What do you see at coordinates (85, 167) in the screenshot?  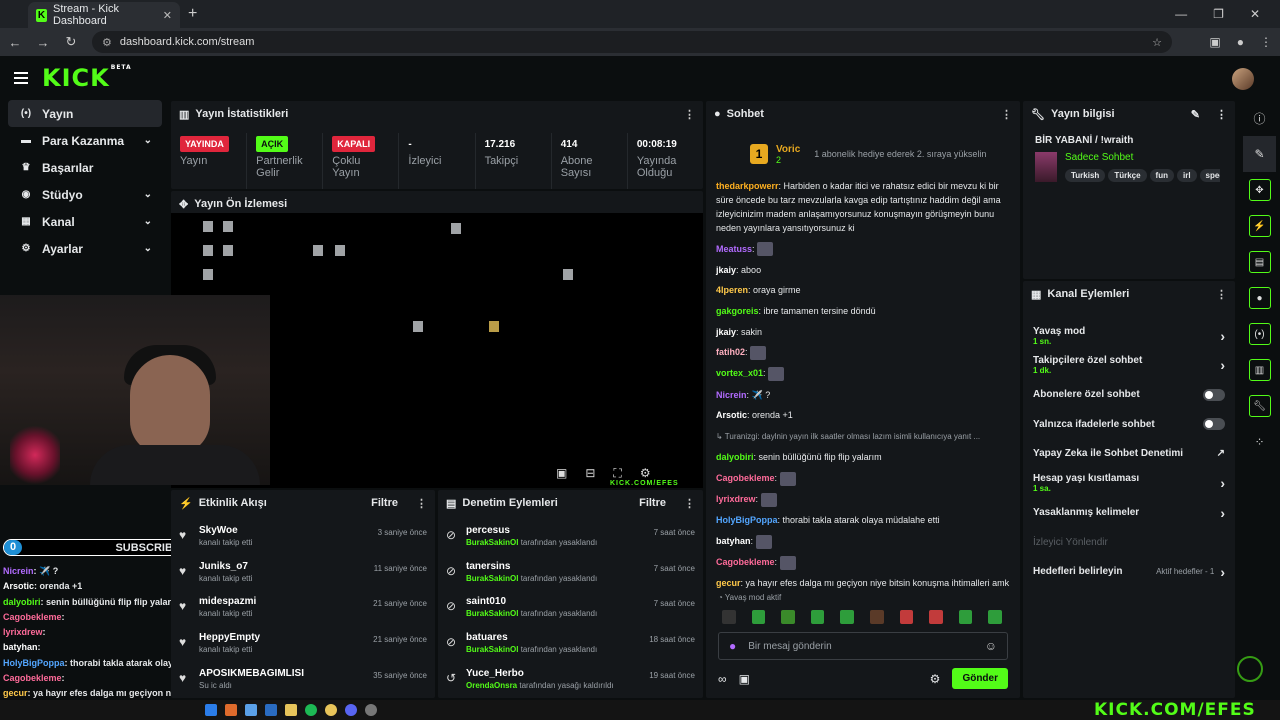 I see `sidebar-item-basarilar: ♛ Başarılar` at bounding box center [85, 167].